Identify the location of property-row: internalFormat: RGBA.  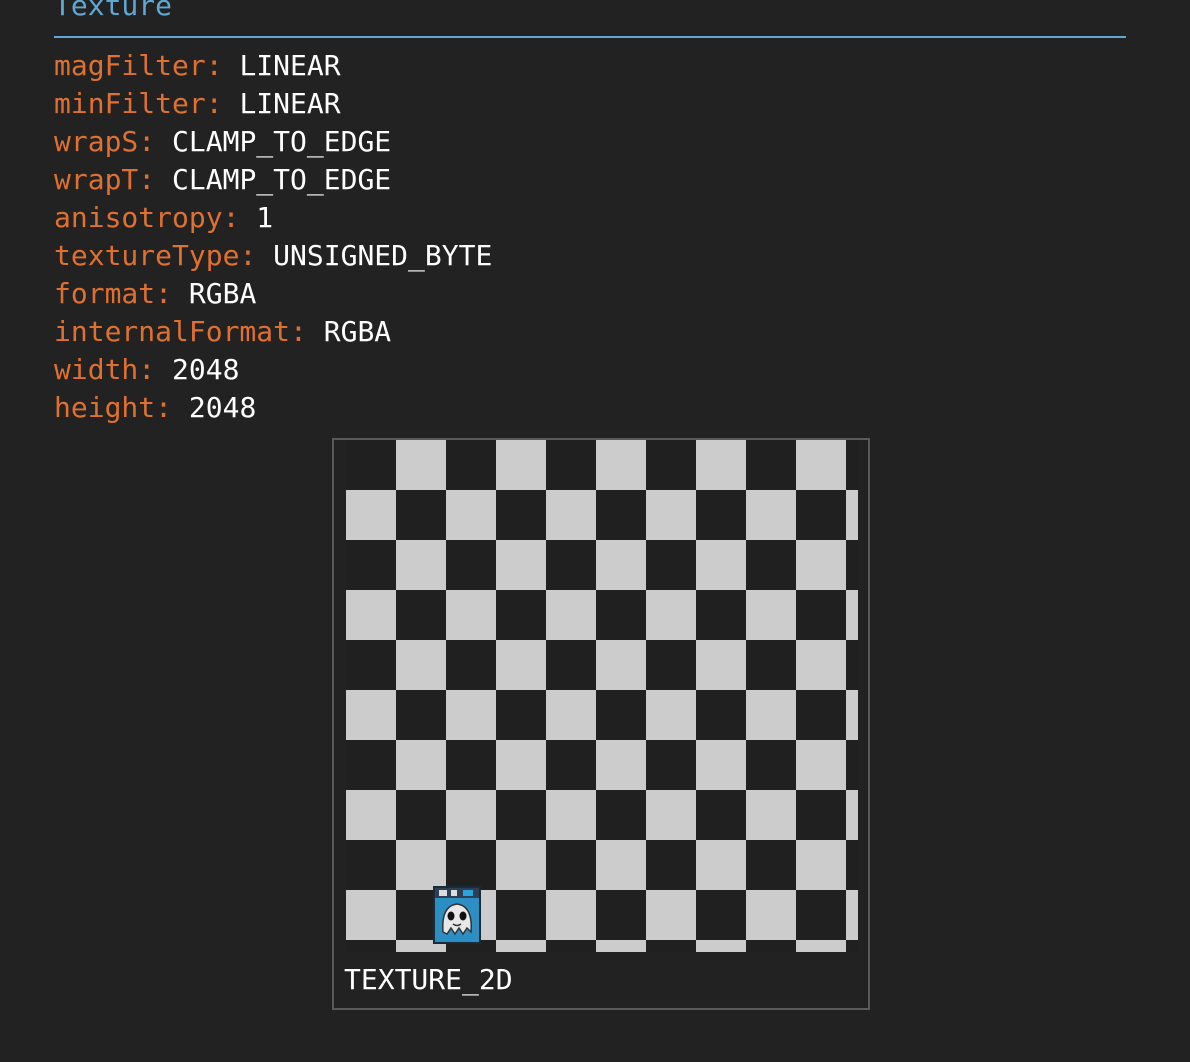
(273, 332).